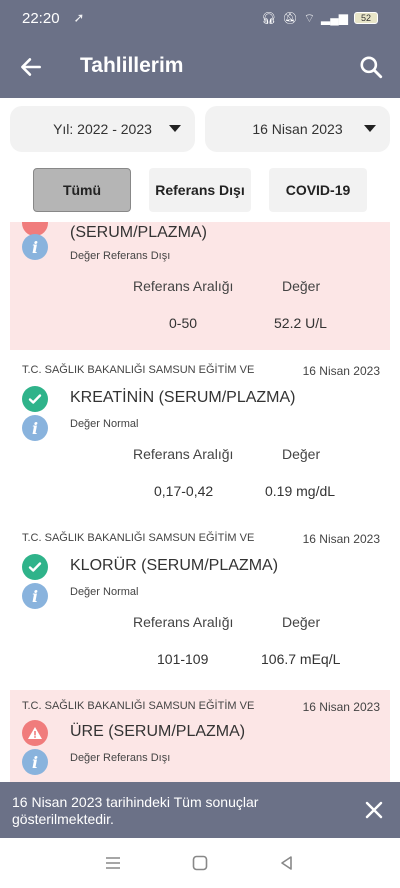 Image resolution: width=400 pixels, height=888 pixels. I want to click on headphones-icon: 🎧︎, so click(269, 18).